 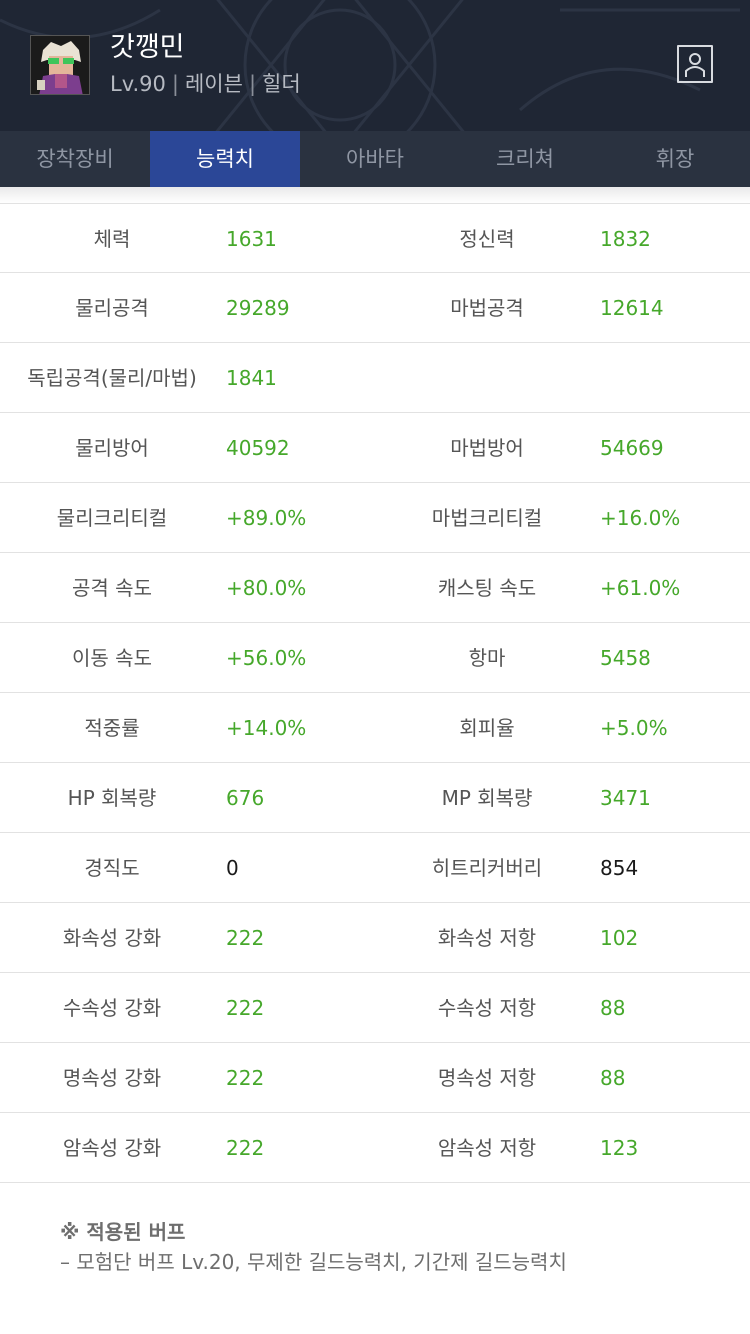 I want to click on stat-value: 676, so click(x=245, y=798).